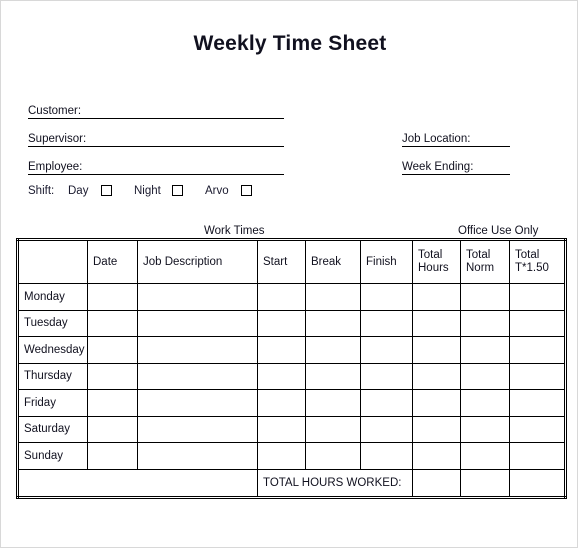 The height and width of the screenshot is (550, 580). What do you see at coordinates (430, 255) in the screenshot?
I see `header-total-hours-line1: Total` at bounding box center [430, 255].